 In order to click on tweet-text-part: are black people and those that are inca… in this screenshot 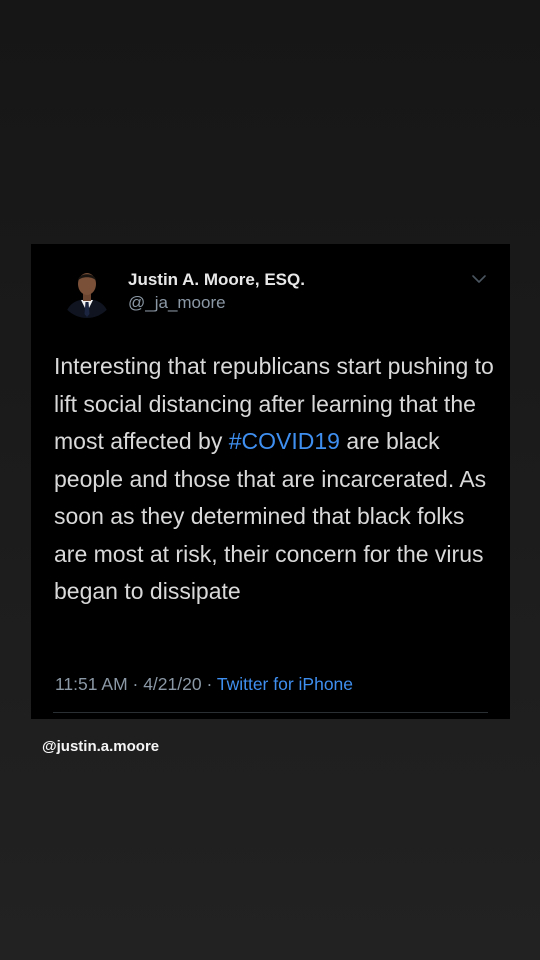, I will do `click(270, 516)`.